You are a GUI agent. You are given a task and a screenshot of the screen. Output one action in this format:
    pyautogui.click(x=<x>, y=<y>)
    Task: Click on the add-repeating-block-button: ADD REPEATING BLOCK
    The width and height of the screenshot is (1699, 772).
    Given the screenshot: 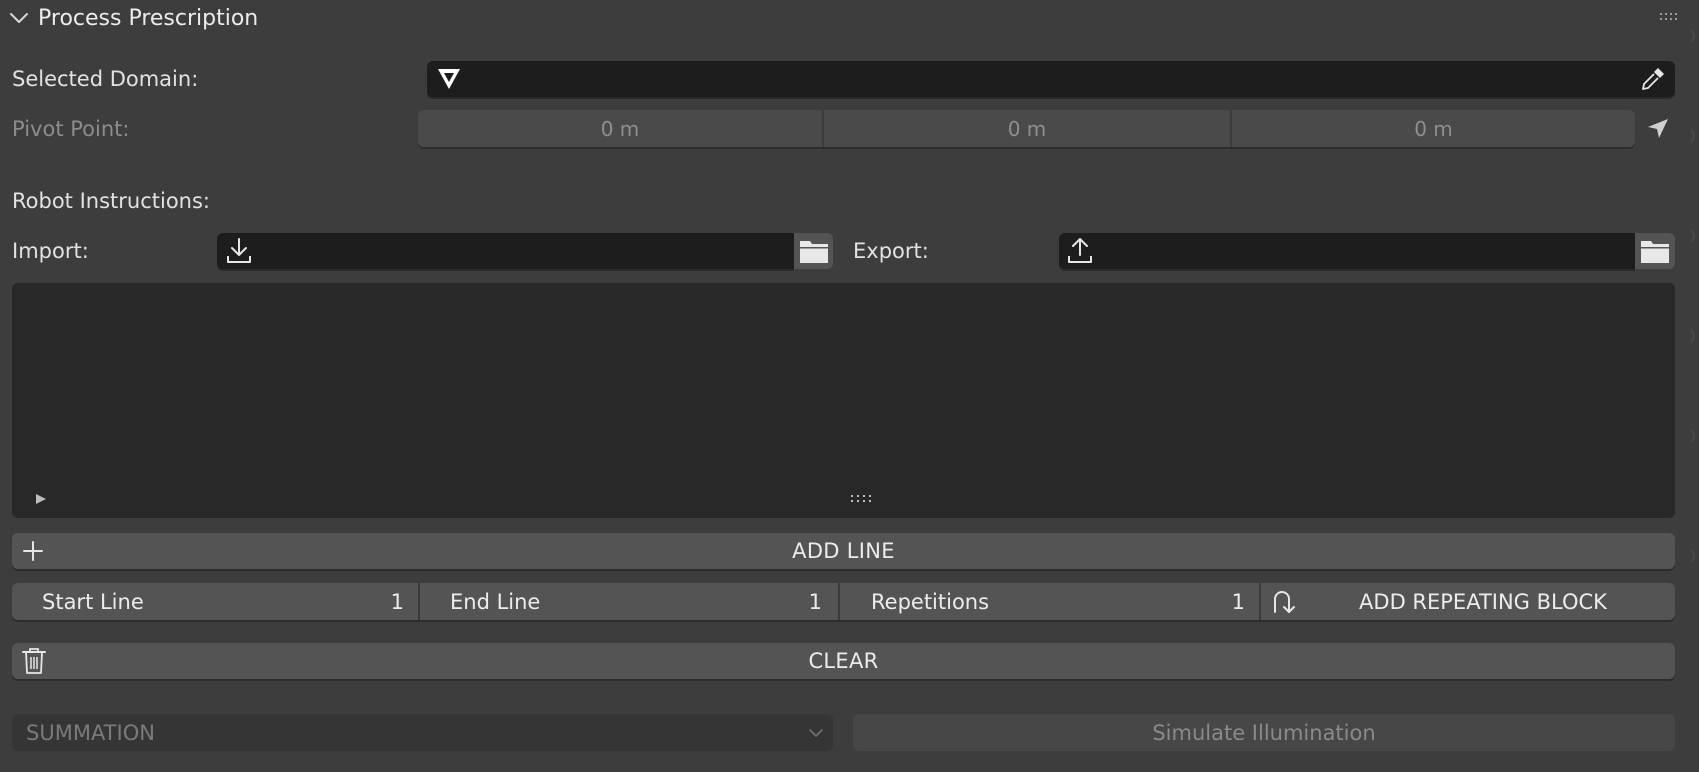 What is the action you would take?
    pyautogui.click(x=1468, y=601)
    